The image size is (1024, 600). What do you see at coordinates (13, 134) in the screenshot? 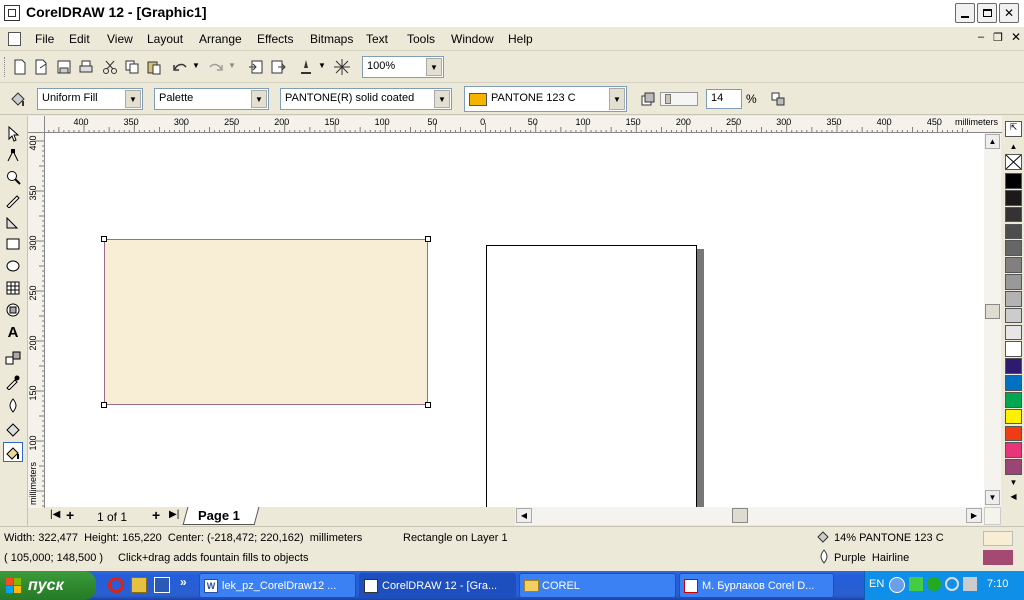
I see `pick-tool-icon` at bounding box center [13, 134].